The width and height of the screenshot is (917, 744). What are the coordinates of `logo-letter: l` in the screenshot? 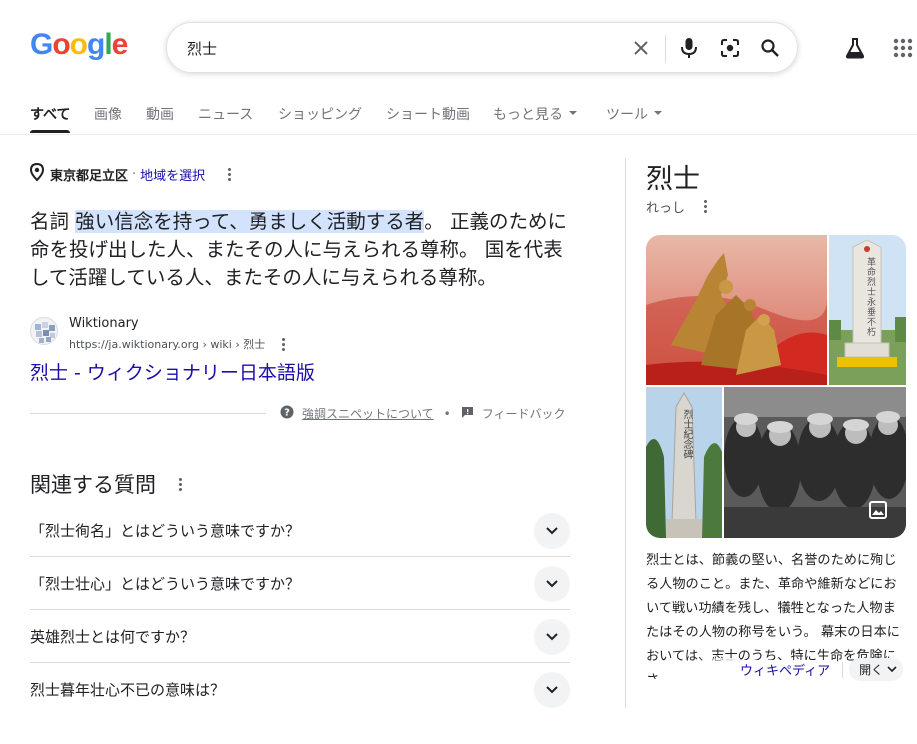 It's located at (108, 44).